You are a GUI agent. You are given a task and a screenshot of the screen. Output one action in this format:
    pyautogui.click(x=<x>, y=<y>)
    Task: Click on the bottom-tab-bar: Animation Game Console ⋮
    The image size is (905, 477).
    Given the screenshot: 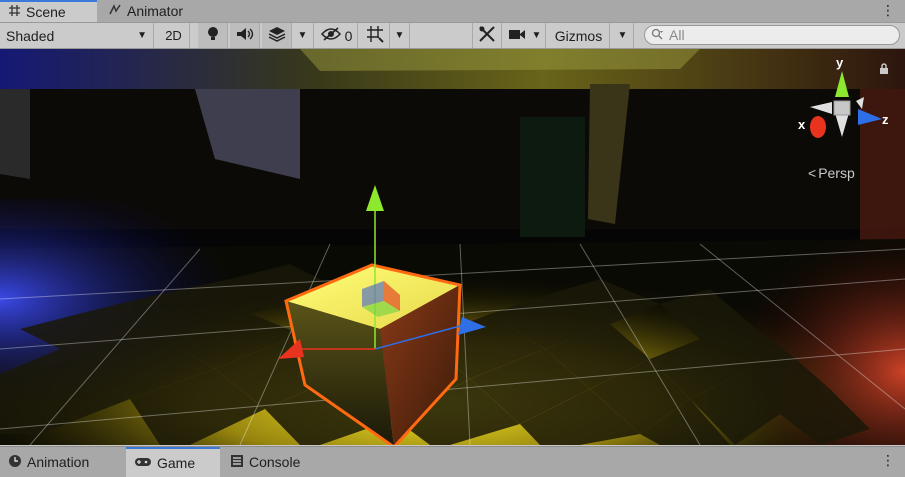 What is the action you would take?
    pyautogui.click(x=452, y=461)
    